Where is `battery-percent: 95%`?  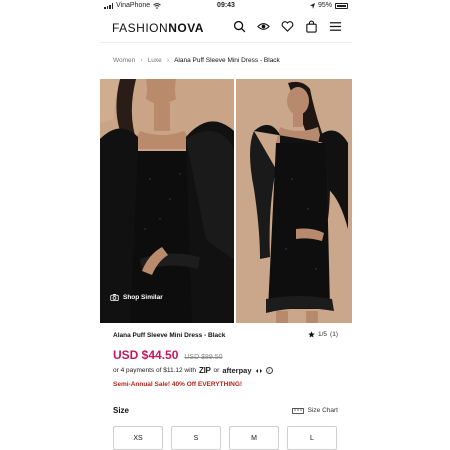 battery-percent: 95% is located at coordinates (324, 5).